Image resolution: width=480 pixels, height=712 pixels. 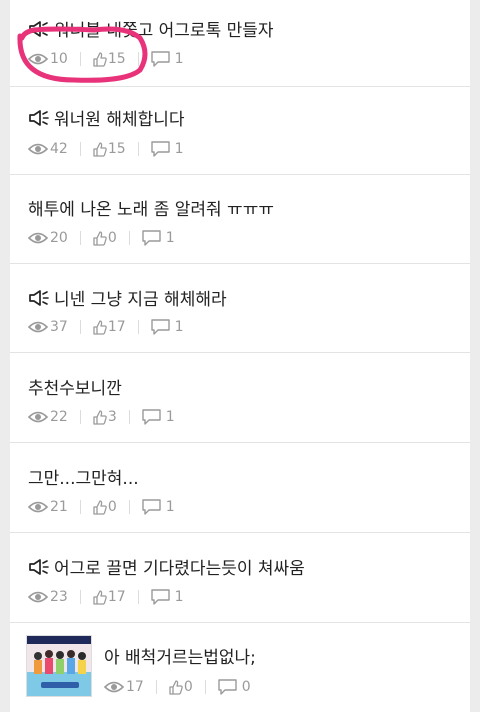 I want to click on like-count-value: 17, so click(x=116, y=327).